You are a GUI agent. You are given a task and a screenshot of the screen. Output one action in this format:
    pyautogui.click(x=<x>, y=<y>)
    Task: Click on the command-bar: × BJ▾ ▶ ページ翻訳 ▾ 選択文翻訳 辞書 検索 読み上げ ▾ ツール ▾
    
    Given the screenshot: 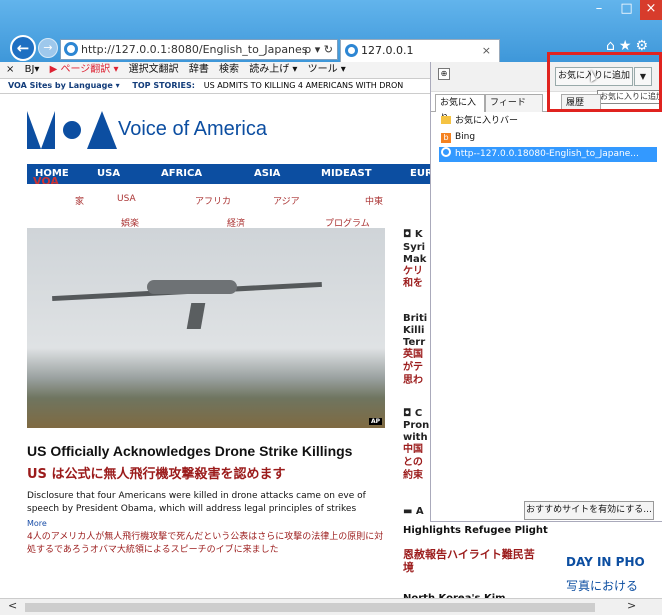 What is the action you would take?
    pyautogui.click(x=215, y=70)
    